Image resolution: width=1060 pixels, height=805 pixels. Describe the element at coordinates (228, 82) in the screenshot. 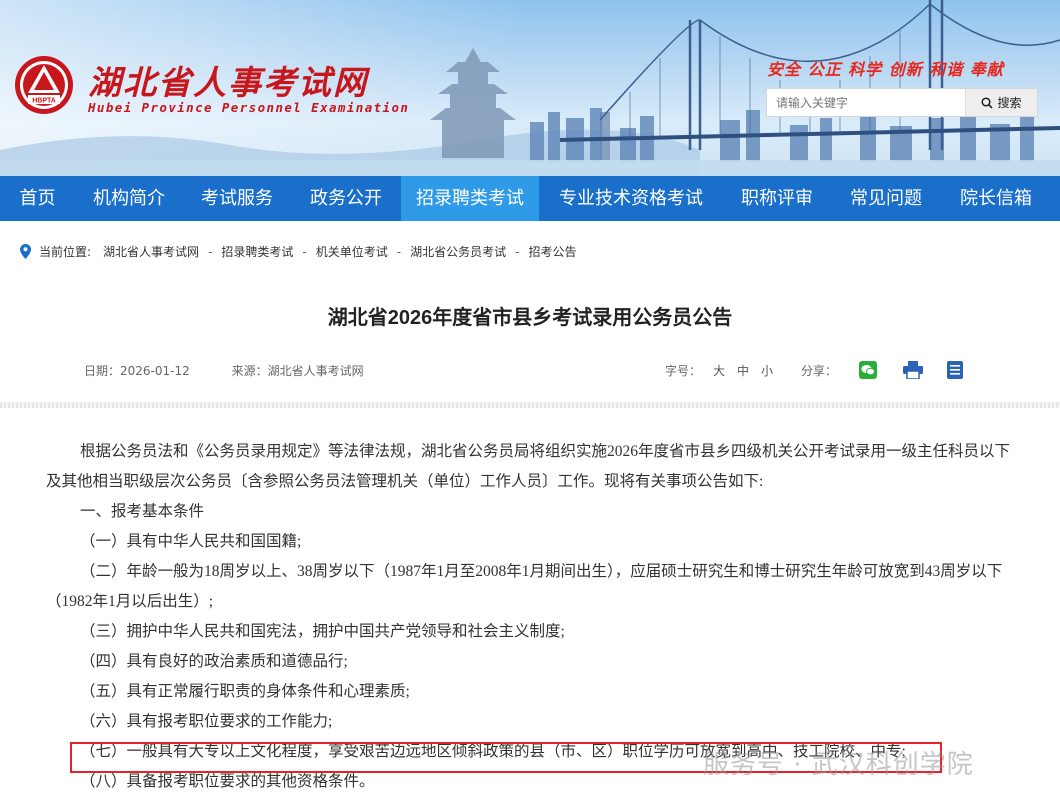

I see `site-title: 湖北省人事考试网` at that location.